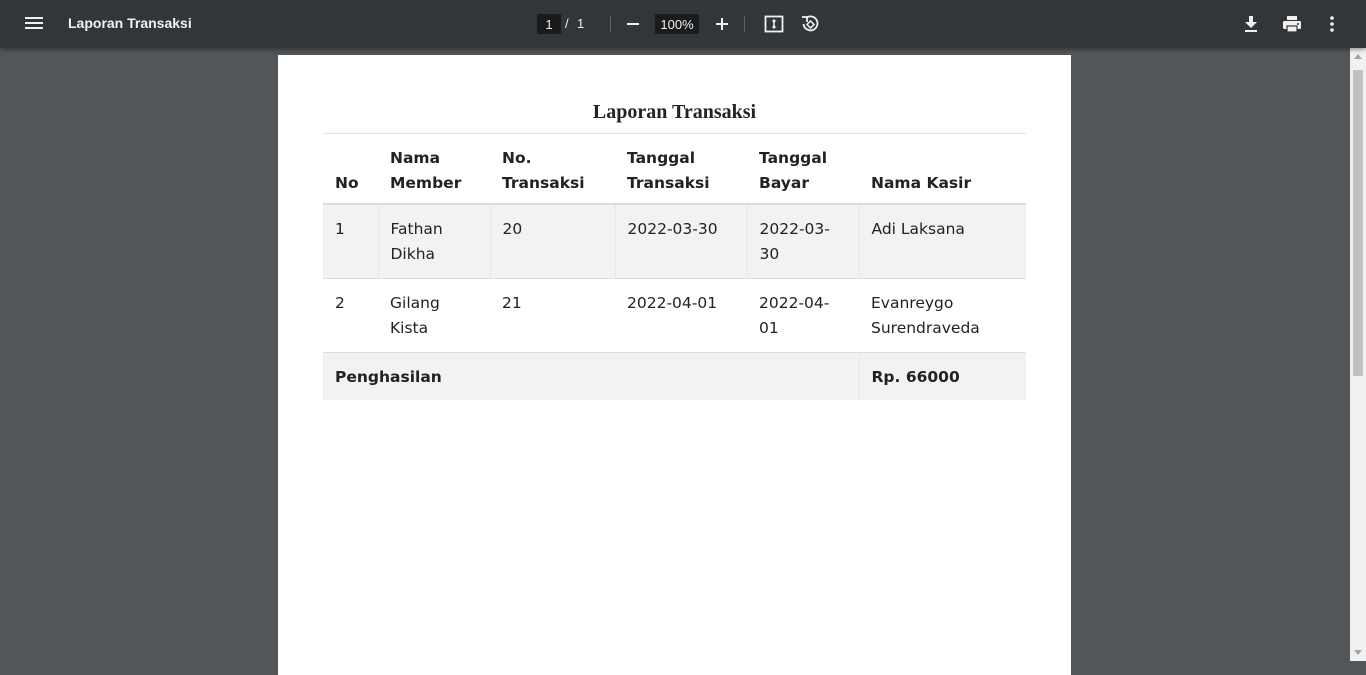  I want to click on cell-nama-kasir: Adi Laksana, so click(942, 241).